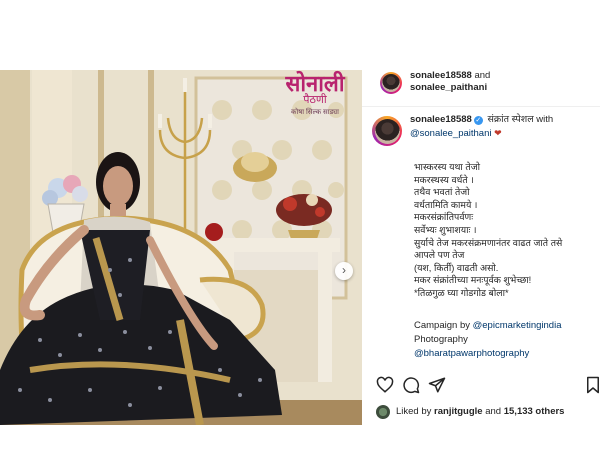 This screenshot has height=450, width=600. I want to click on photography-handle: @bharatpawarphotography, so click(471, 353).